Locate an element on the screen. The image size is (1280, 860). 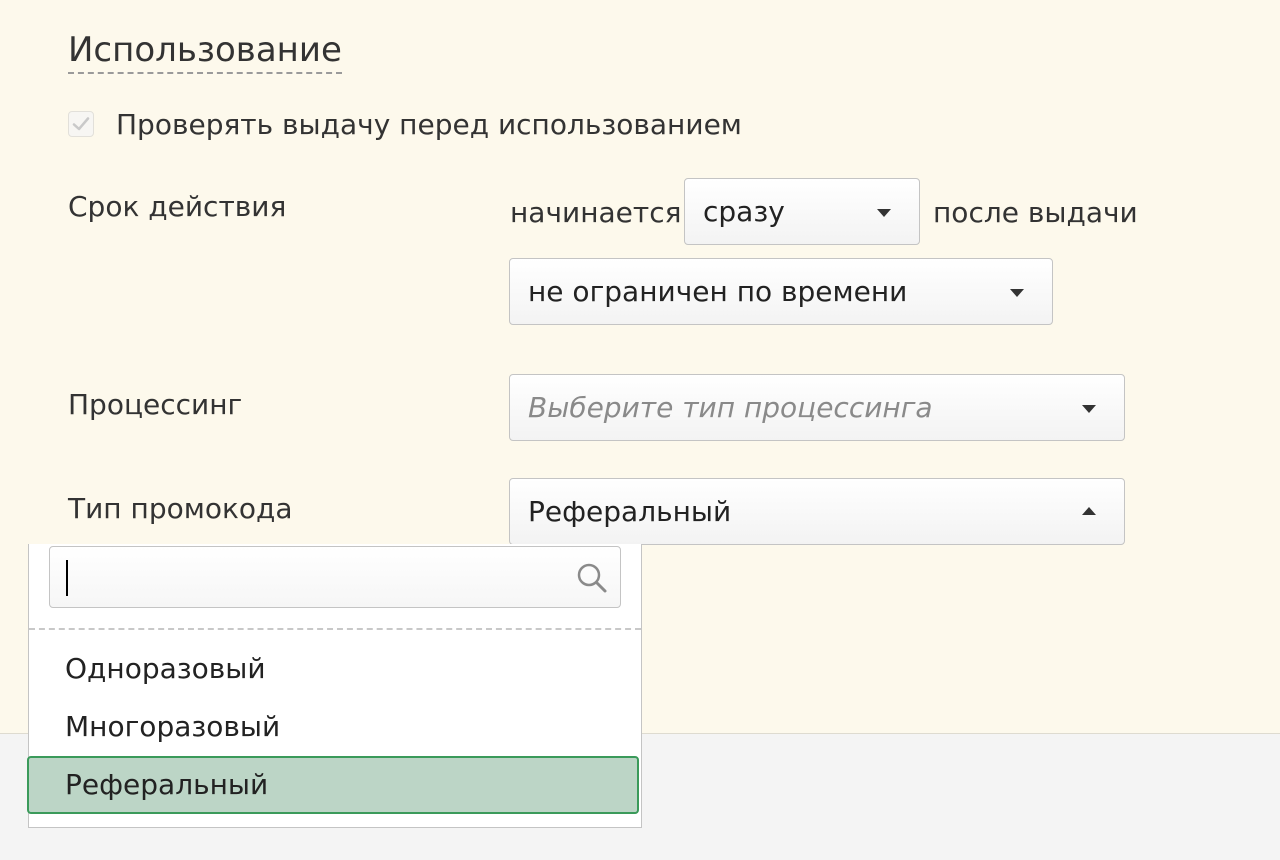
processing-label: Процессинг is located at coordinates (155, 404).